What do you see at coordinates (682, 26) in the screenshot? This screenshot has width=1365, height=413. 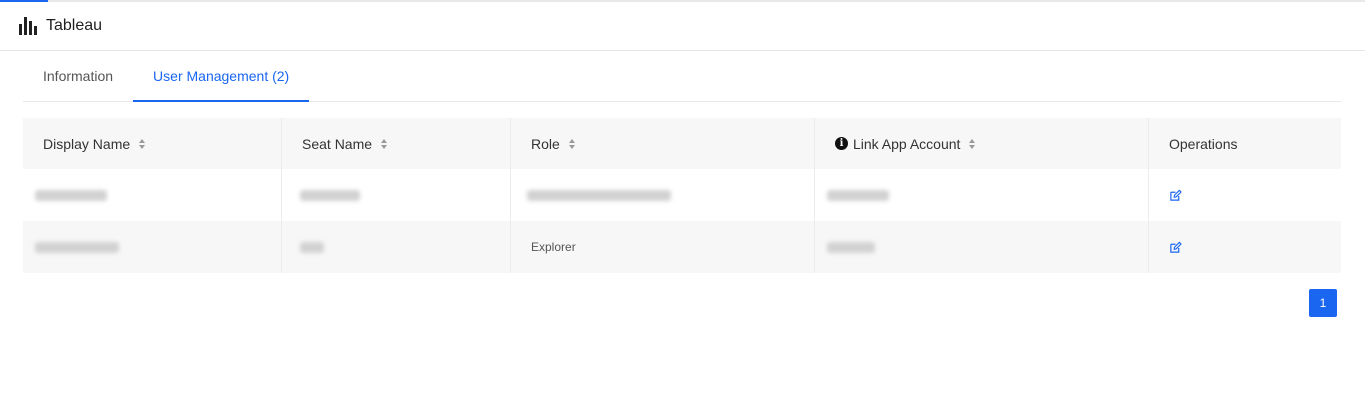 I see `app-header: Tableau` at bounding box center [682, 26].